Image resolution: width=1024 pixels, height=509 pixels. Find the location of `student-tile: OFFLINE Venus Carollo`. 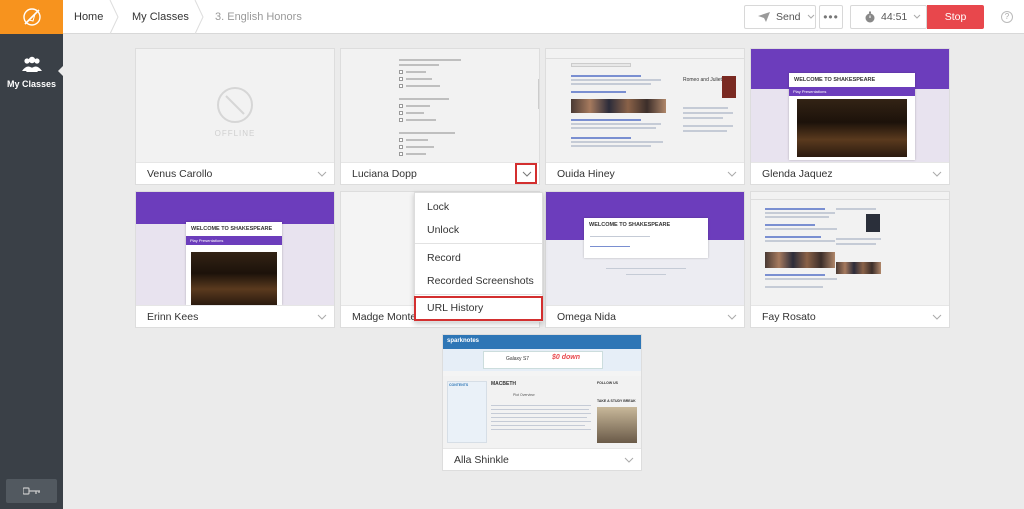

student-tile: OFFLINE Venus Carollo is located at coordinates (235, 116).